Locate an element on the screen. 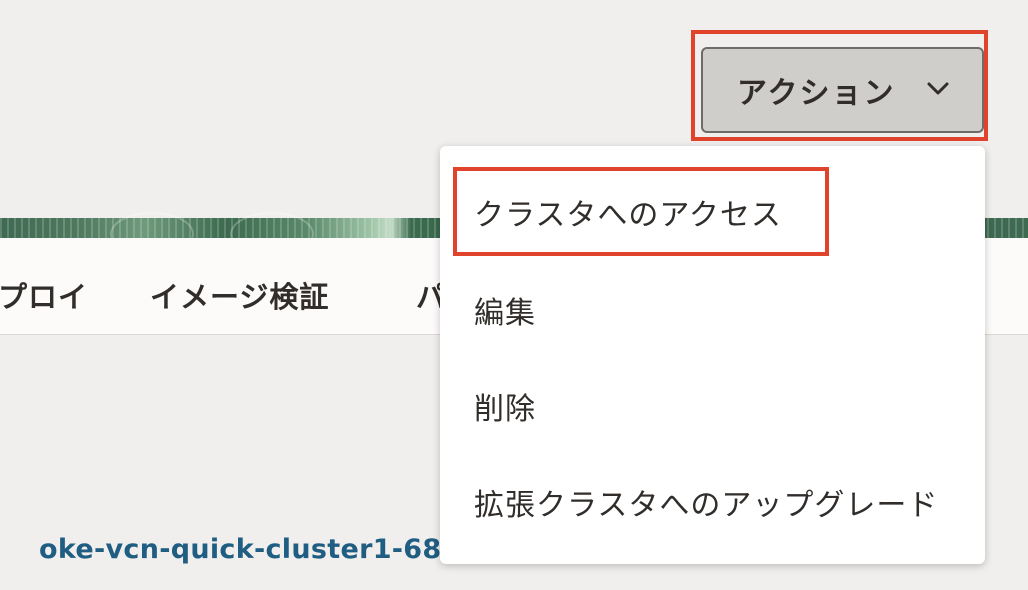 This screenshot has height=590, width=1028. menu-item-highlight-box is located at coordinates (641, 211).